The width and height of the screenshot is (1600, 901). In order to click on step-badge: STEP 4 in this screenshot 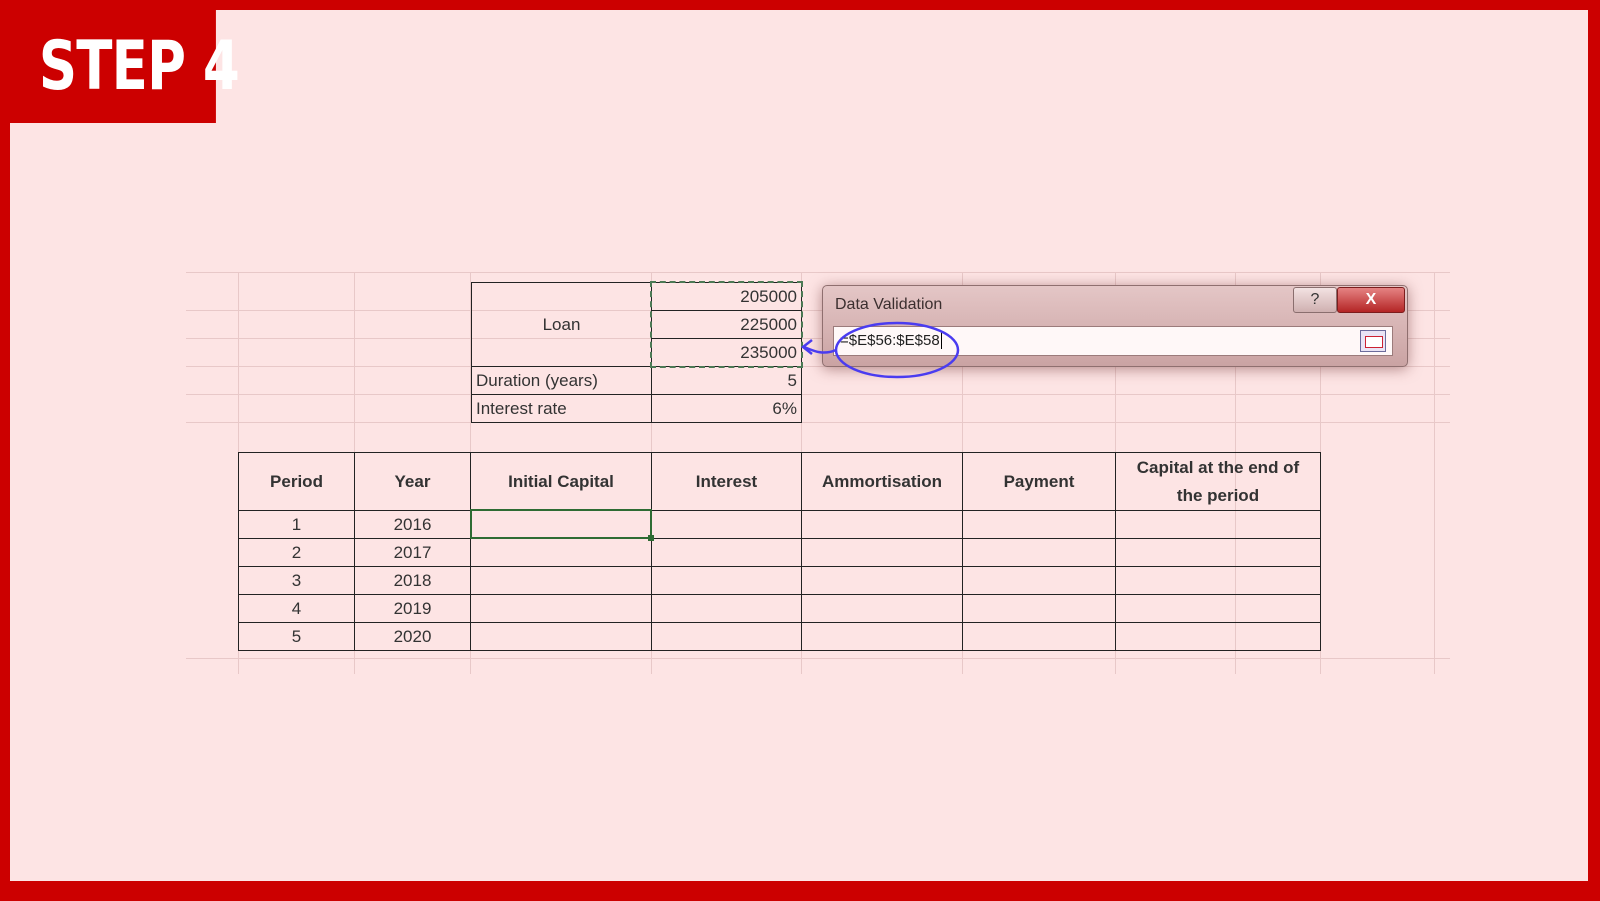, I will do `click(125, 66)`.